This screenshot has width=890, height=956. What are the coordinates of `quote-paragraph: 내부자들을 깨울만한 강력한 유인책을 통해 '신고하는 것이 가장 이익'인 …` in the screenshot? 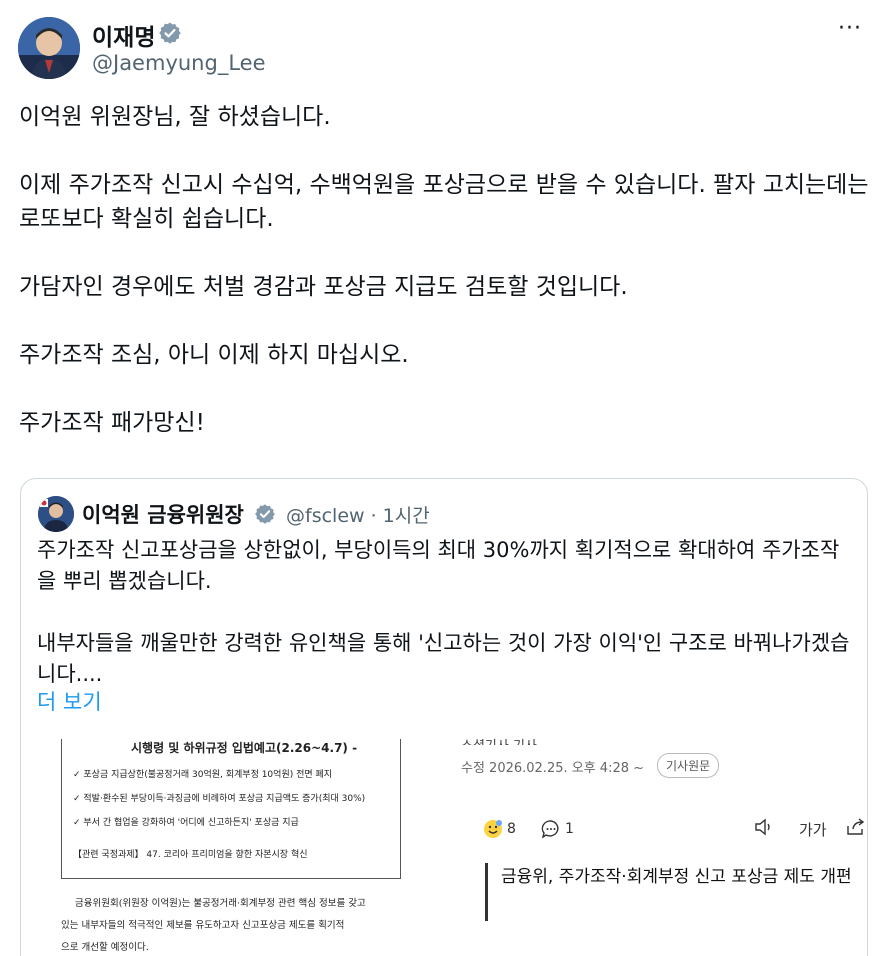 It's located at (443, 658).